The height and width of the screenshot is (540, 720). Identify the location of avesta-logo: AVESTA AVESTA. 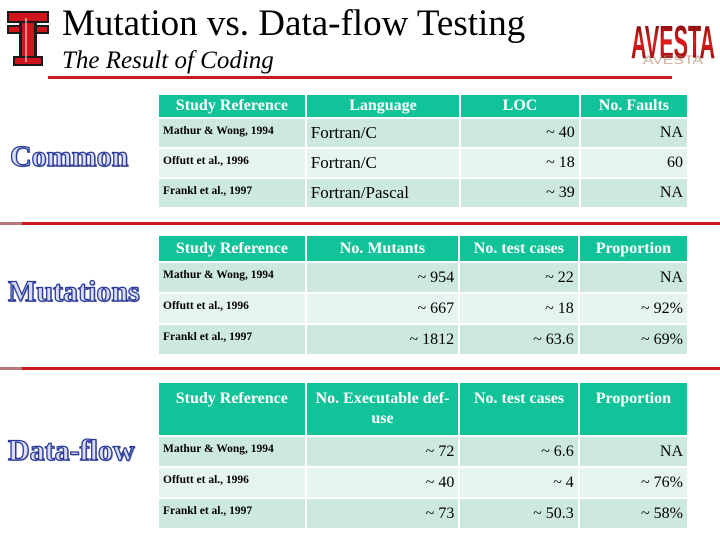
(673, 39).